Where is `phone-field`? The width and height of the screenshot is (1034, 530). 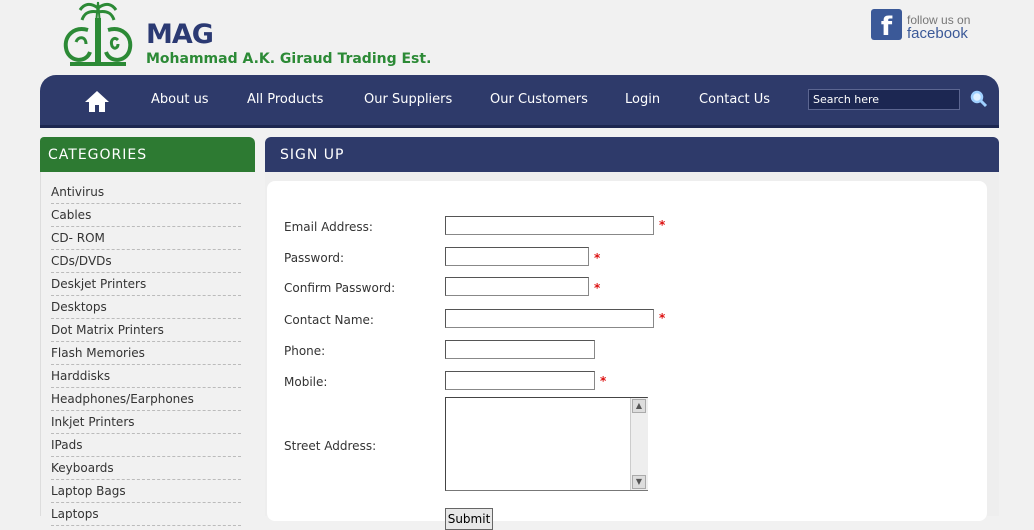
phone-field is located at coordinates (520, 349).